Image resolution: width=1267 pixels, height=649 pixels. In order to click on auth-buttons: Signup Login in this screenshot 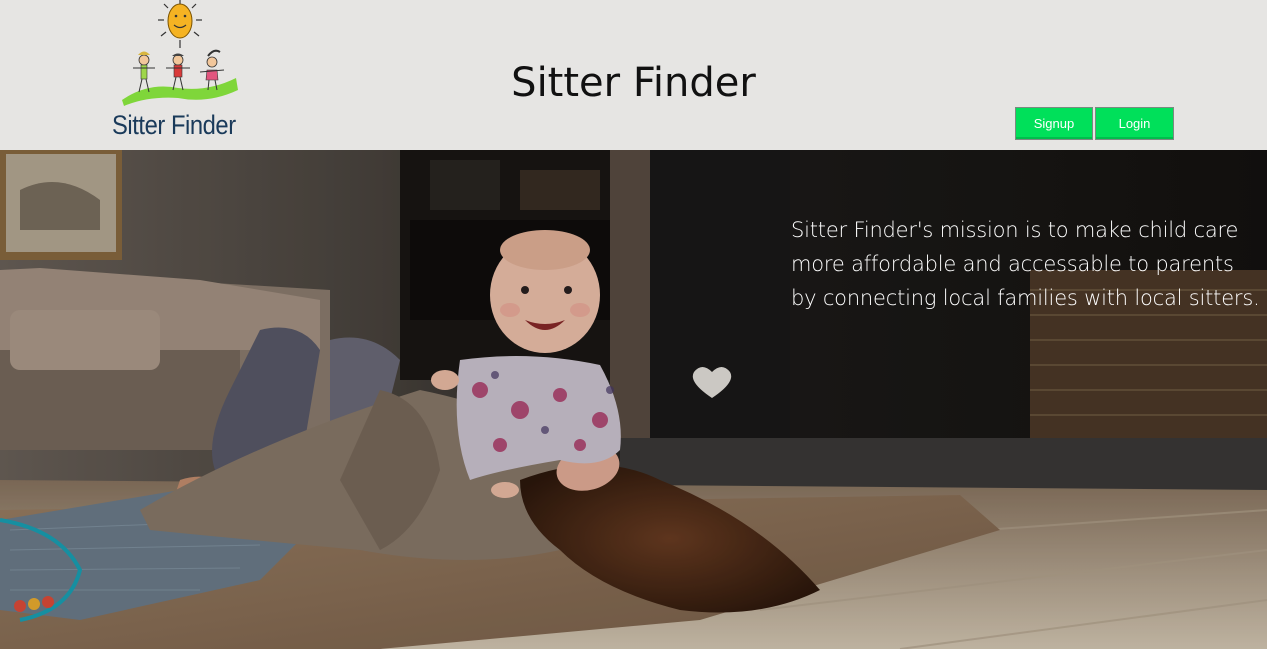, I will do `click(1094, 123)`.